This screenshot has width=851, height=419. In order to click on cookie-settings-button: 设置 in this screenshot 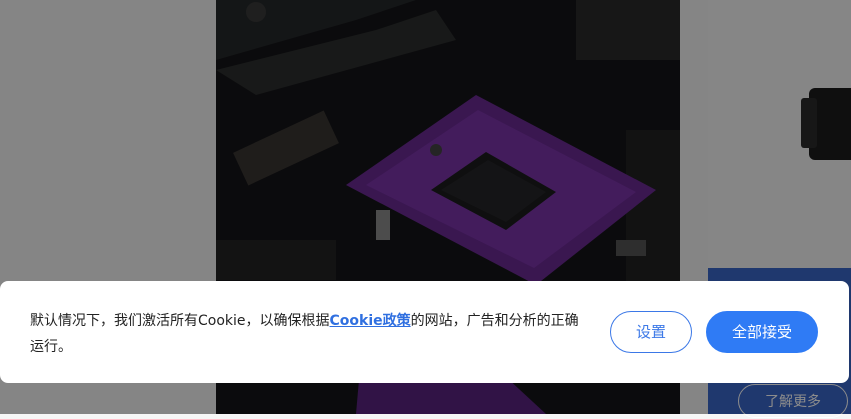, I will do `click(651, 332)`.